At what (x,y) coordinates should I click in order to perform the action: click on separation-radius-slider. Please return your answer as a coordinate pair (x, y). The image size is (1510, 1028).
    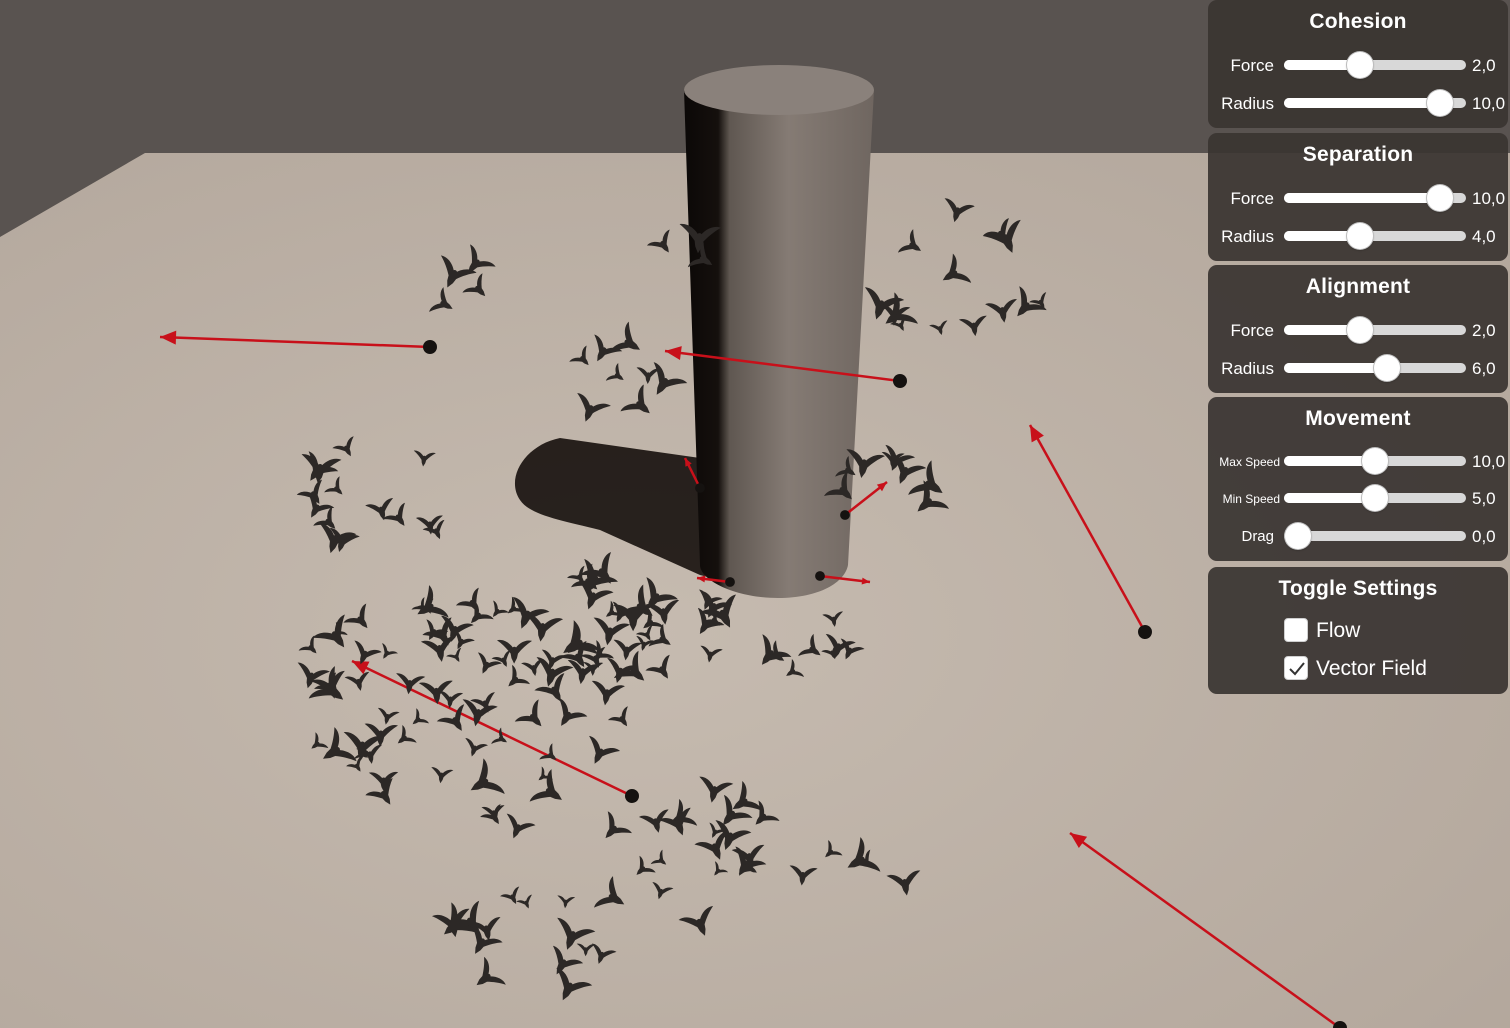
    Looking at the image, I should click on (1375, 236).